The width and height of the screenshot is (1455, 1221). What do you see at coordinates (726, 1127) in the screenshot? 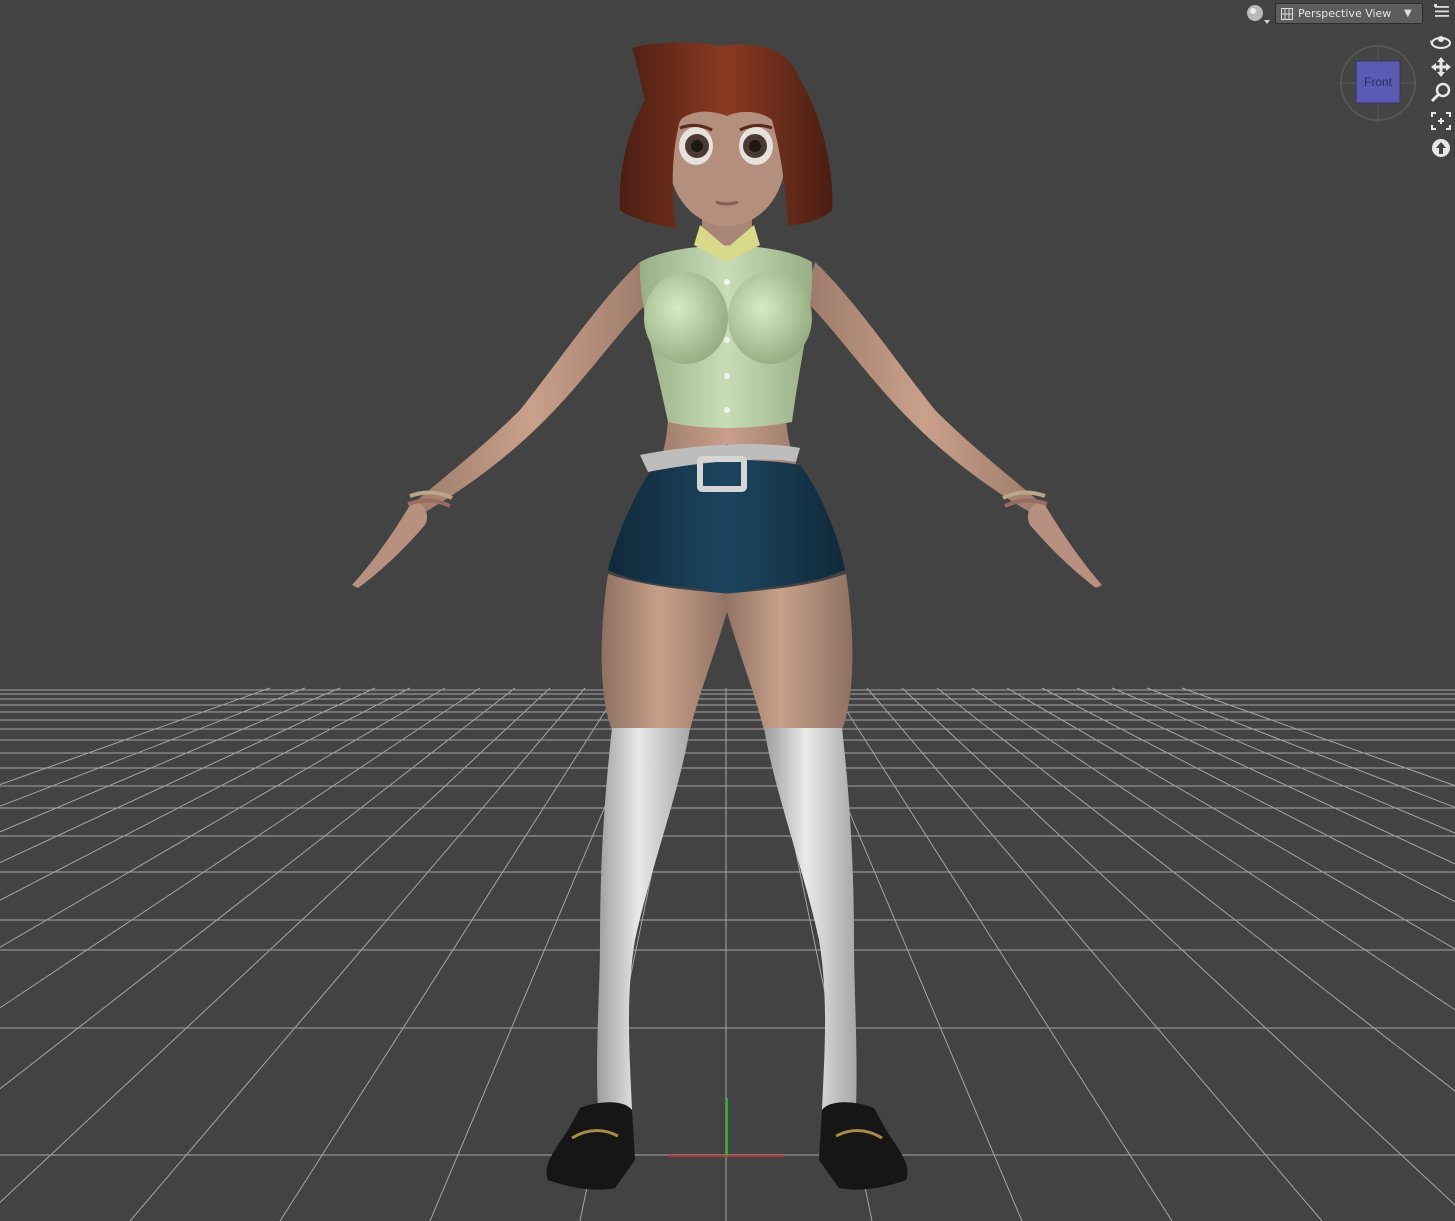
I see `origin-axes` at bounding box center [726, 1127].